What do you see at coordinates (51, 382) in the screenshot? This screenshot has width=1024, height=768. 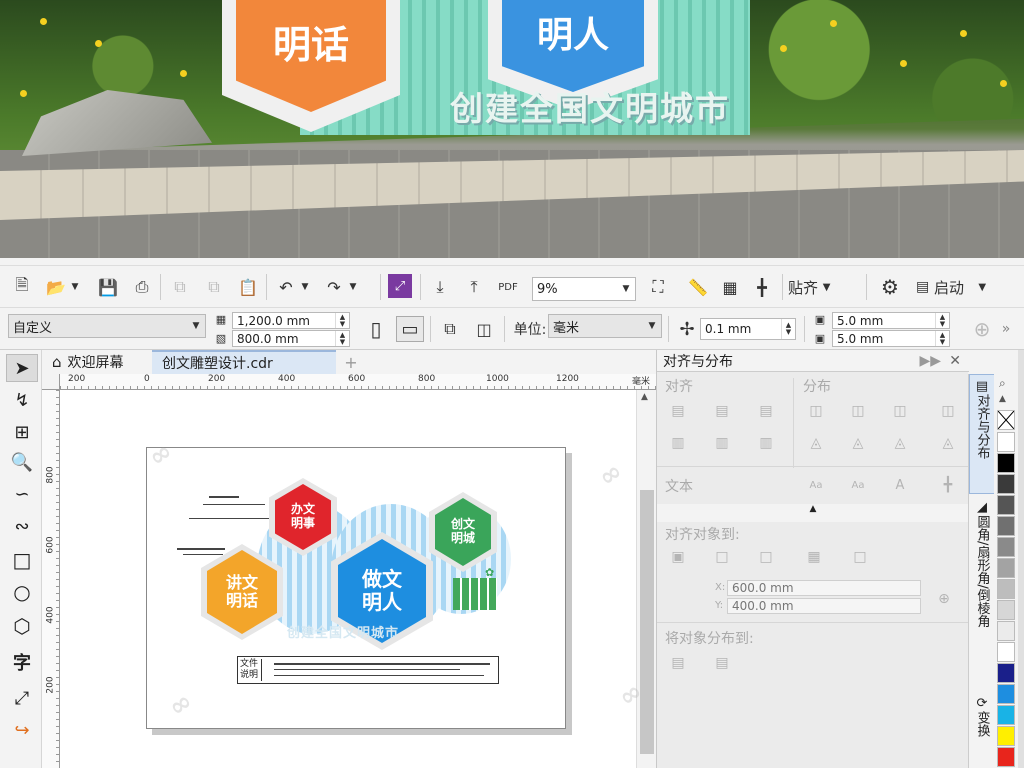 I see `ruler-origin` at bounding box center [51, 382].